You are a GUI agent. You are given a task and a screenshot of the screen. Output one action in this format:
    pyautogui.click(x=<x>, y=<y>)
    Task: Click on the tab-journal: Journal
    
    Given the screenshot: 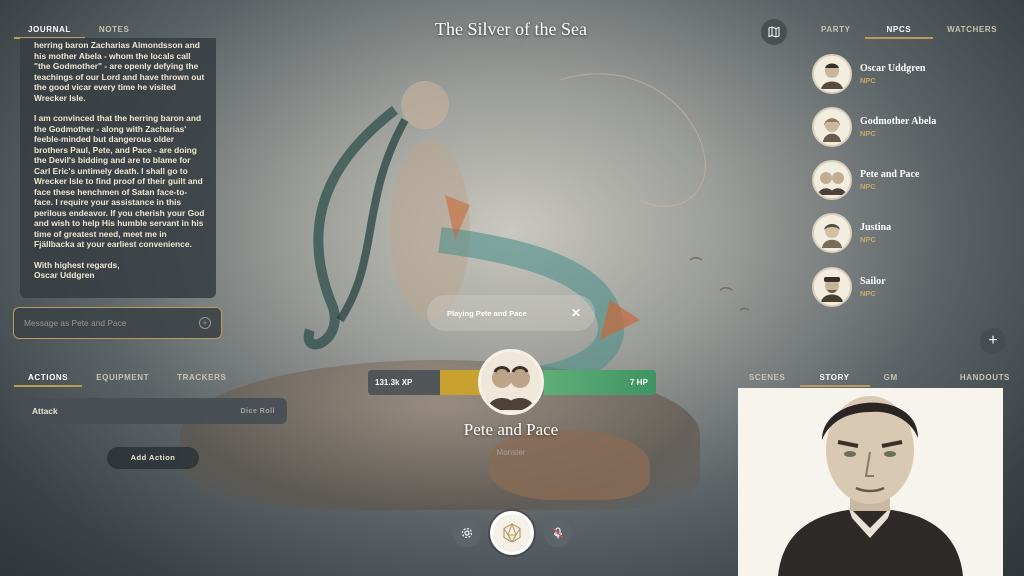 What is the action you would take?
    pyautogui.click(x=49, y=30)
    